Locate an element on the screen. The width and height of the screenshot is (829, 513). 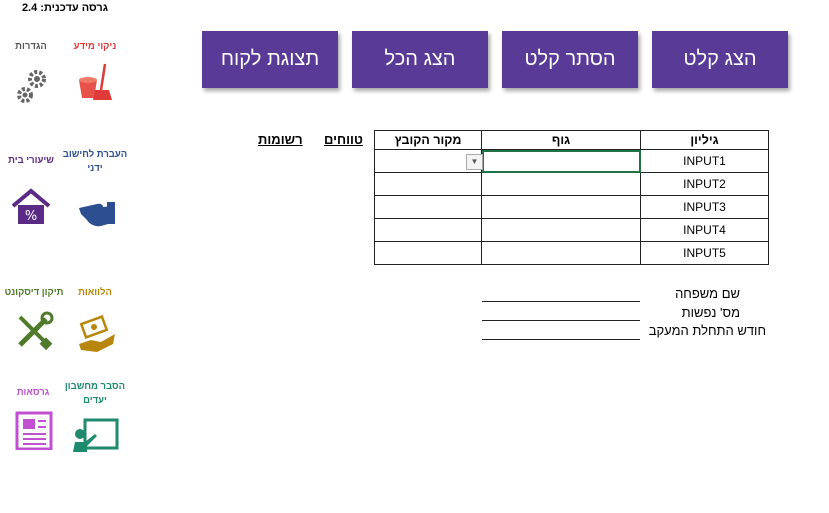
persons-field is located at coordinates (561, 320).